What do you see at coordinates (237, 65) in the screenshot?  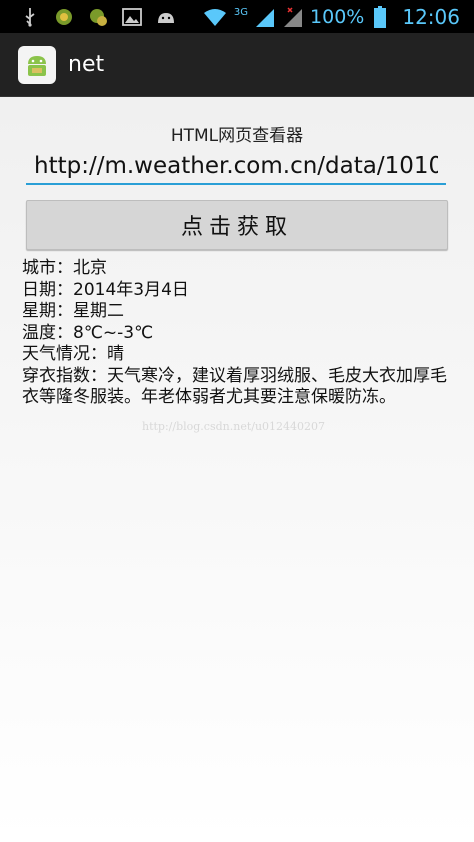 I see `action-bar: net` at bounding box center [237, 65].